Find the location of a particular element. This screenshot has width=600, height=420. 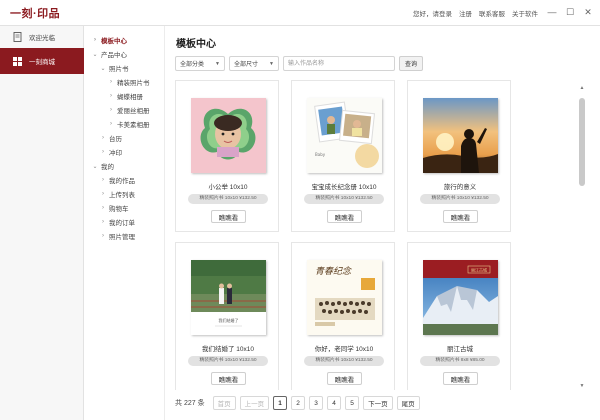

scroll-down-icon: ▼ is located at coordinates (582, 386).